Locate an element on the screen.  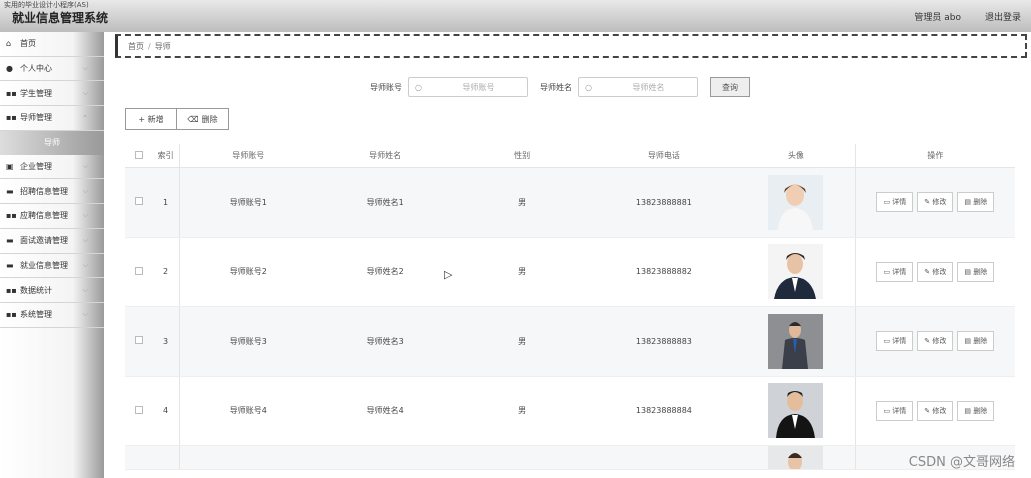
trash-icon: ⌫ is located at coordinates (193, 119).